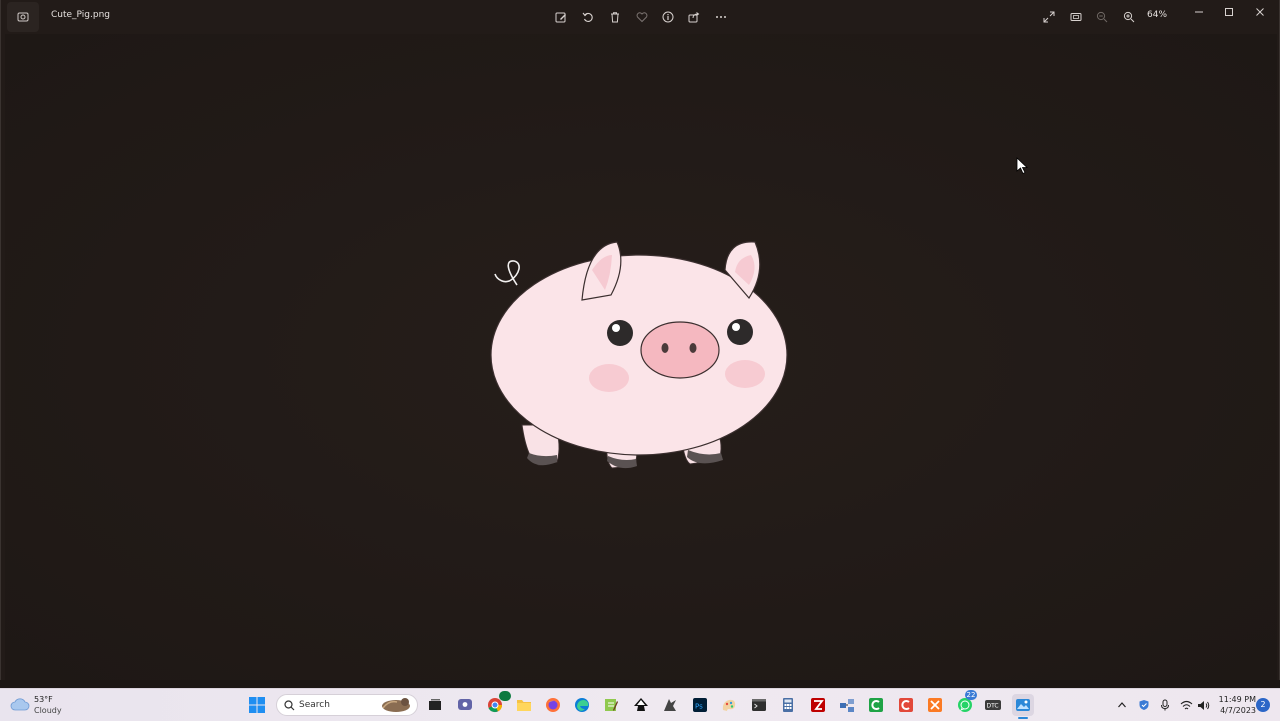 This screenshot has height=721, width=1280. What do you see at coordinates (640, 684) in the screenshot?
I see `status-strip` at bounding box center [640, 684].